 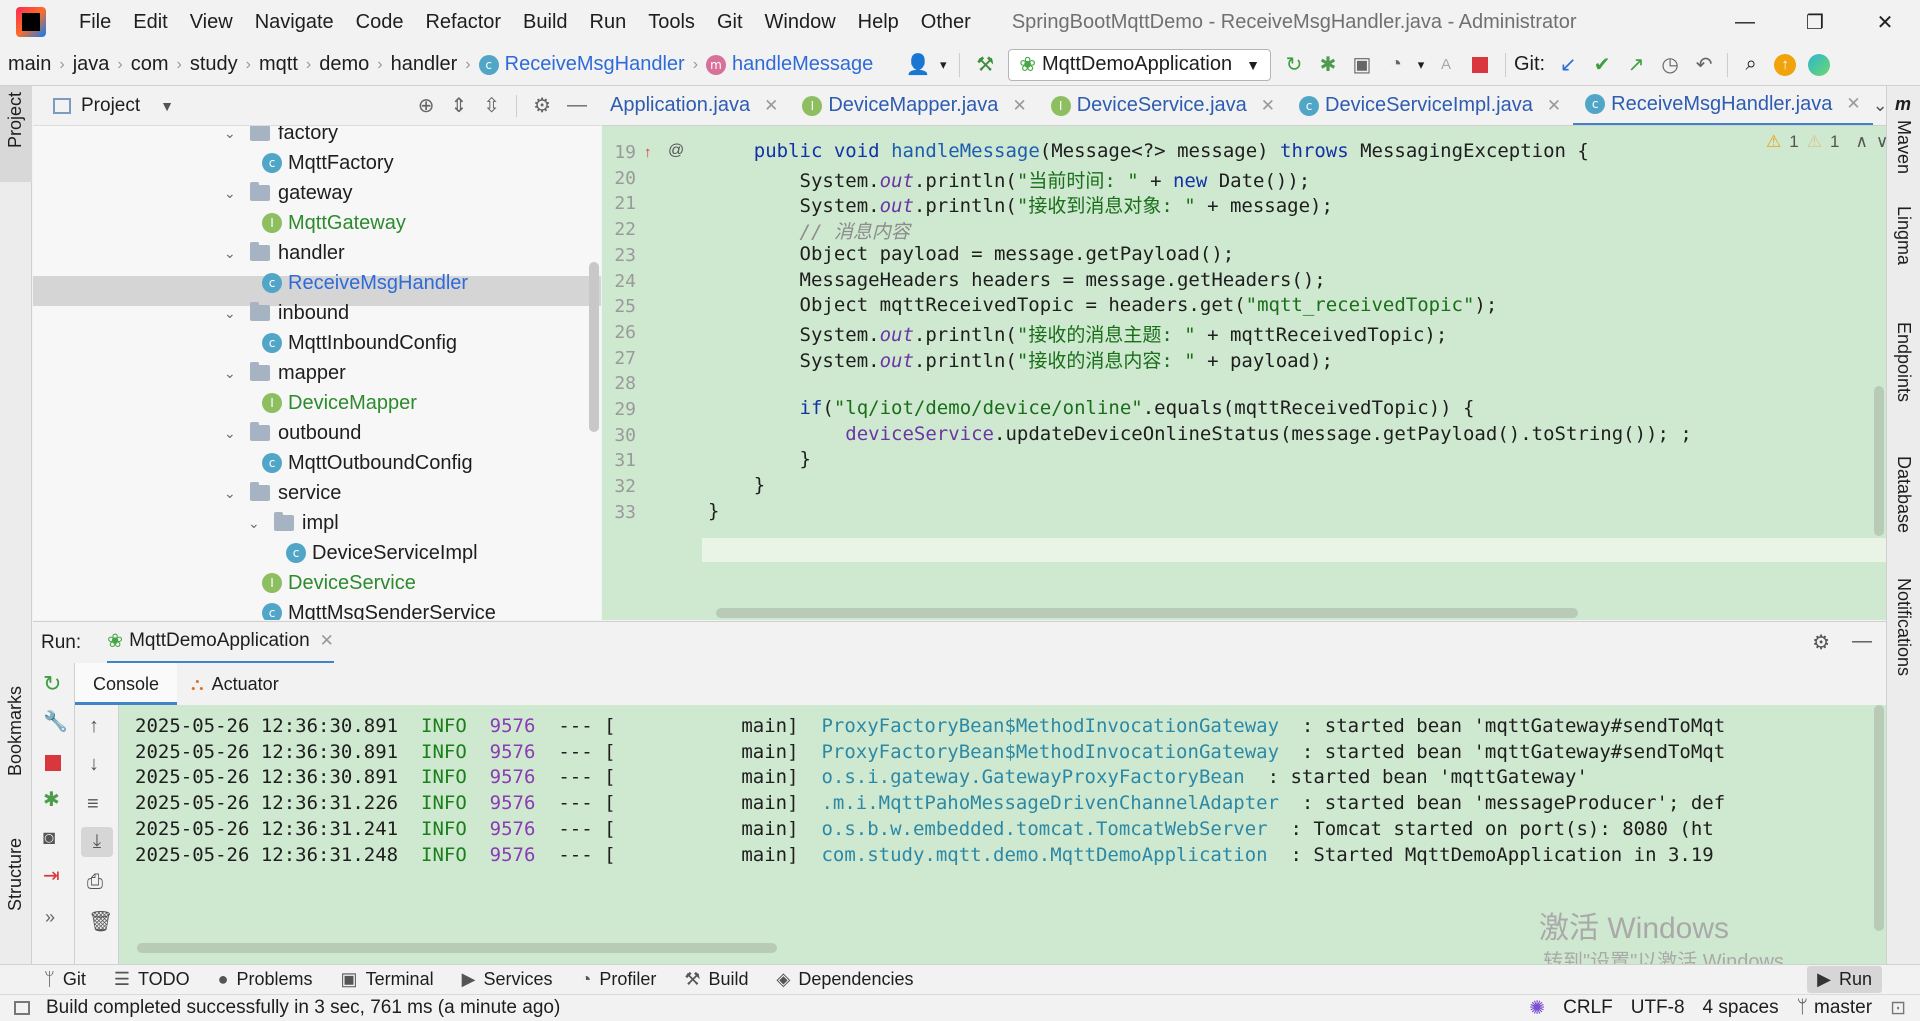 I want to click on breadcrumb-item: mqtt, so click(x=278, y=64).